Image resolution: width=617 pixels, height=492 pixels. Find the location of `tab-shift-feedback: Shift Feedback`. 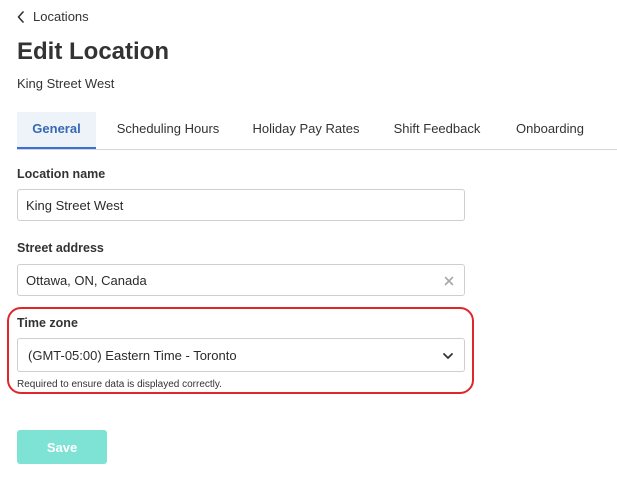

tab-shift-feedback: Shift Feedback is located at coordinates (437, 130).